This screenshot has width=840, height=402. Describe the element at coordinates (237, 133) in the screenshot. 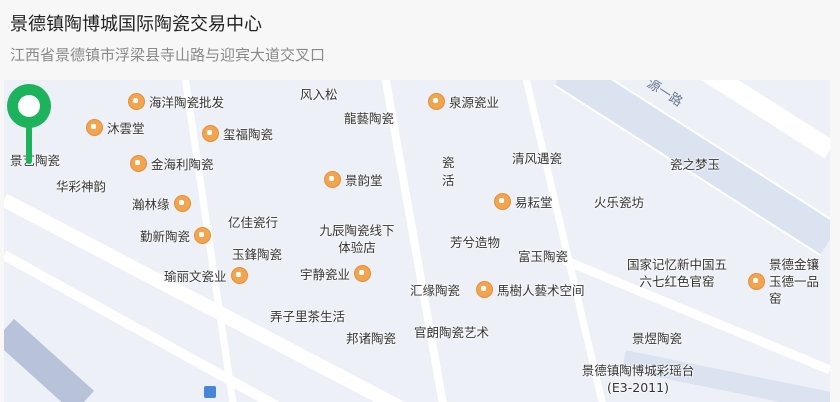

I see `poi: 玺福陶瓷` at that location.